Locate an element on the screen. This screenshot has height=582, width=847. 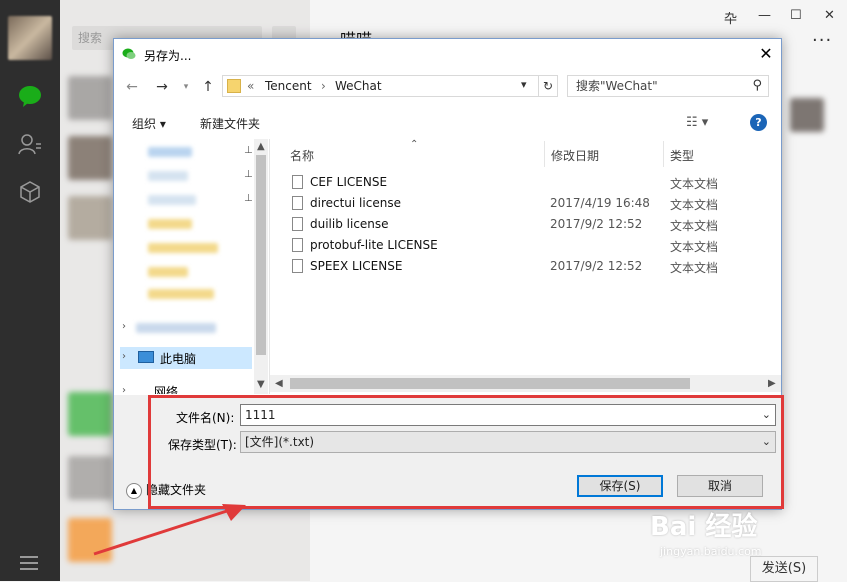
folder-icon is located at coordinates (234, 86).